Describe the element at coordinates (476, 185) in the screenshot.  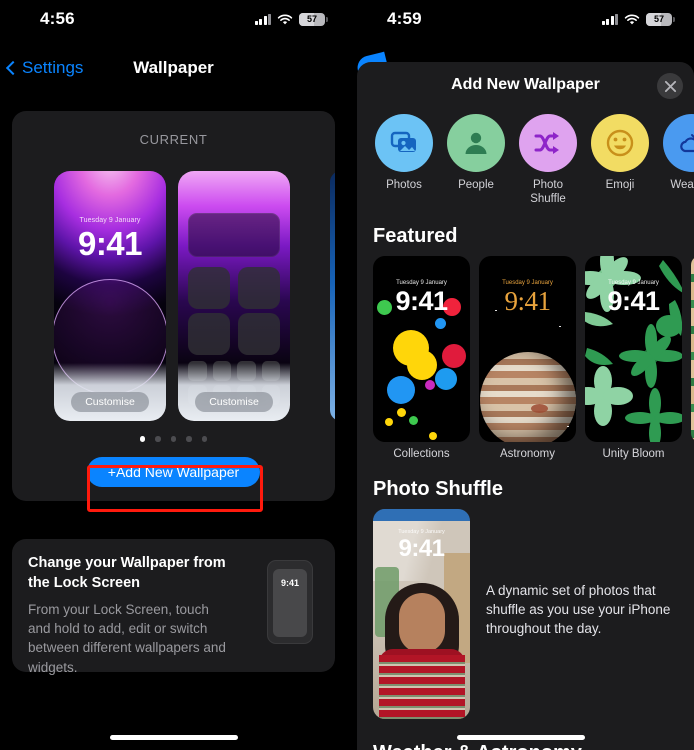
I see `category-label: People` at that location.